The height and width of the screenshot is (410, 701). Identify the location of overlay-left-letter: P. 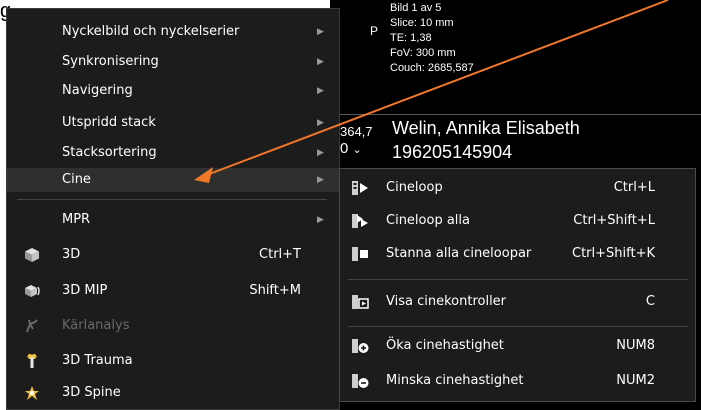
(374, 31).